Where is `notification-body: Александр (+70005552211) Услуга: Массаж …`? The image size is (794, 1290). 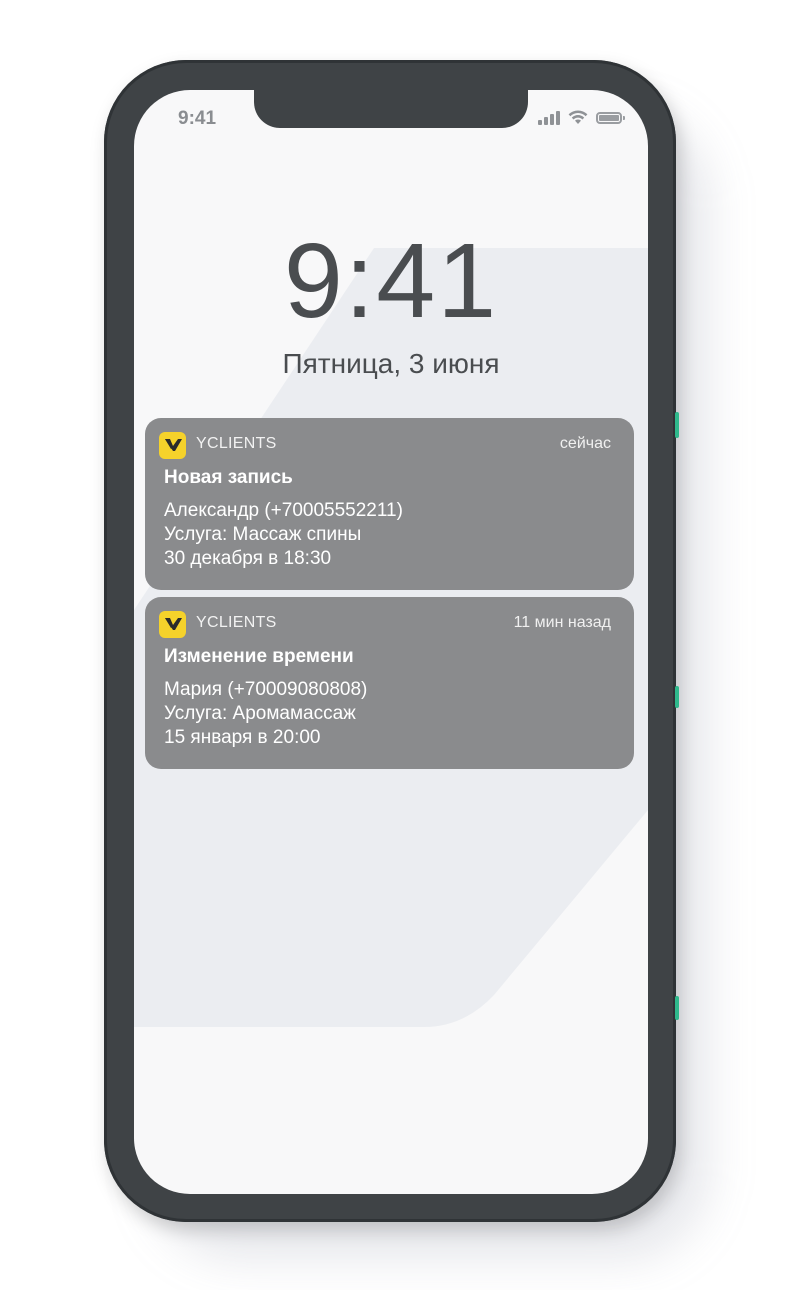
notification-body: Александр (+70005552211) Услуга: Массаж … is located at coordinates (283, 535).